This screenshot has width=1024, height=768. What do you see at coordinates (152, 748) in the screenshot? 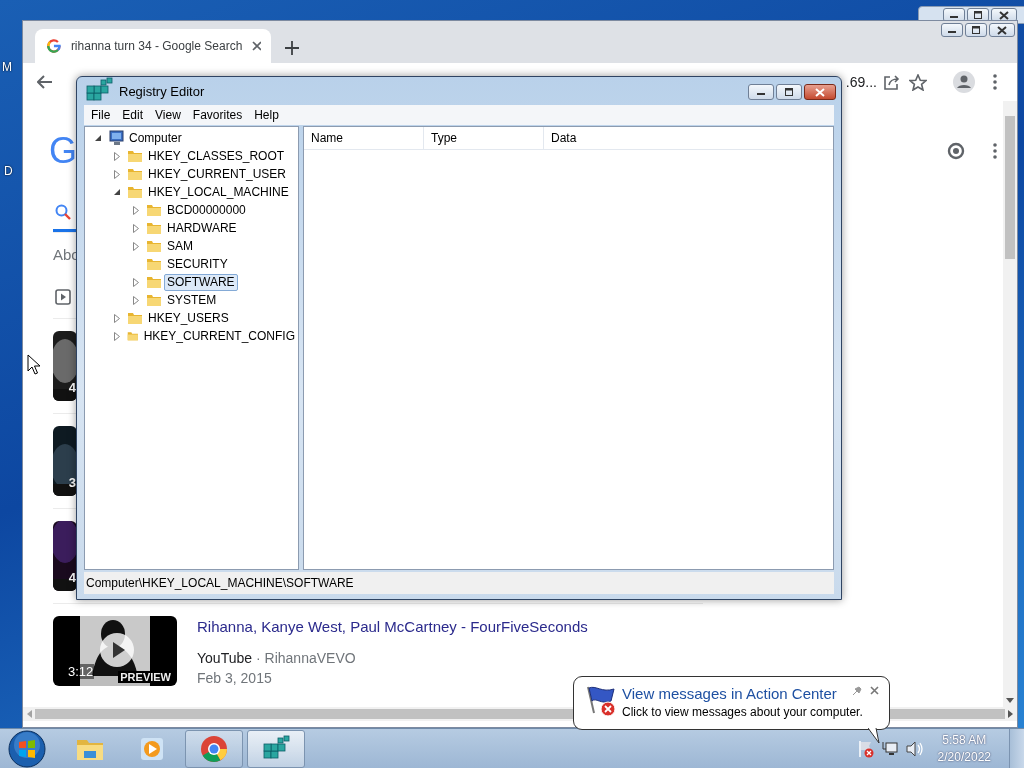
I see `media-player-icon` at bounding box center [152, 748].